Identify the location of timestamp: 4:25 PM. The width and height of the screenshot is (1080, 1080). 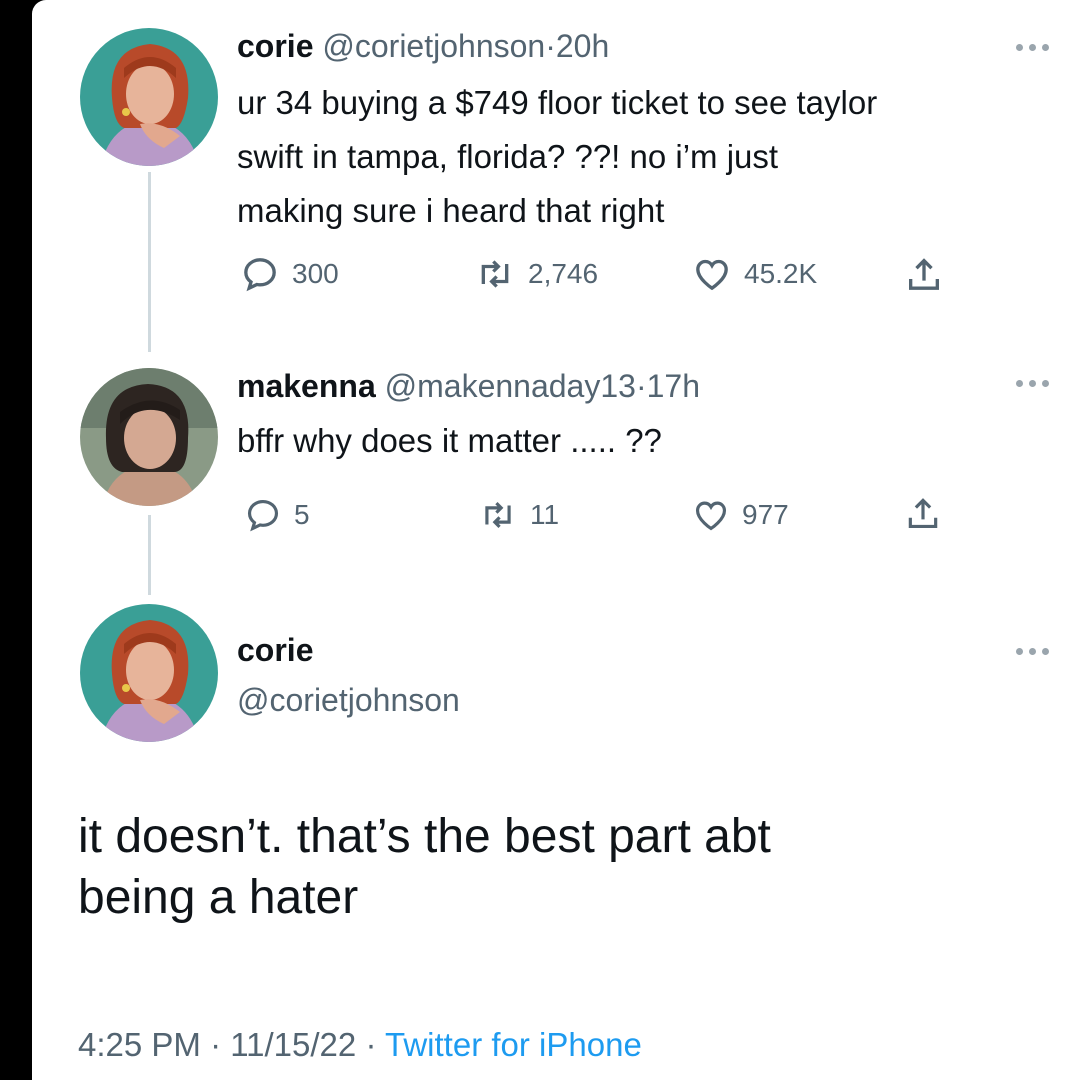
(139, 1044).